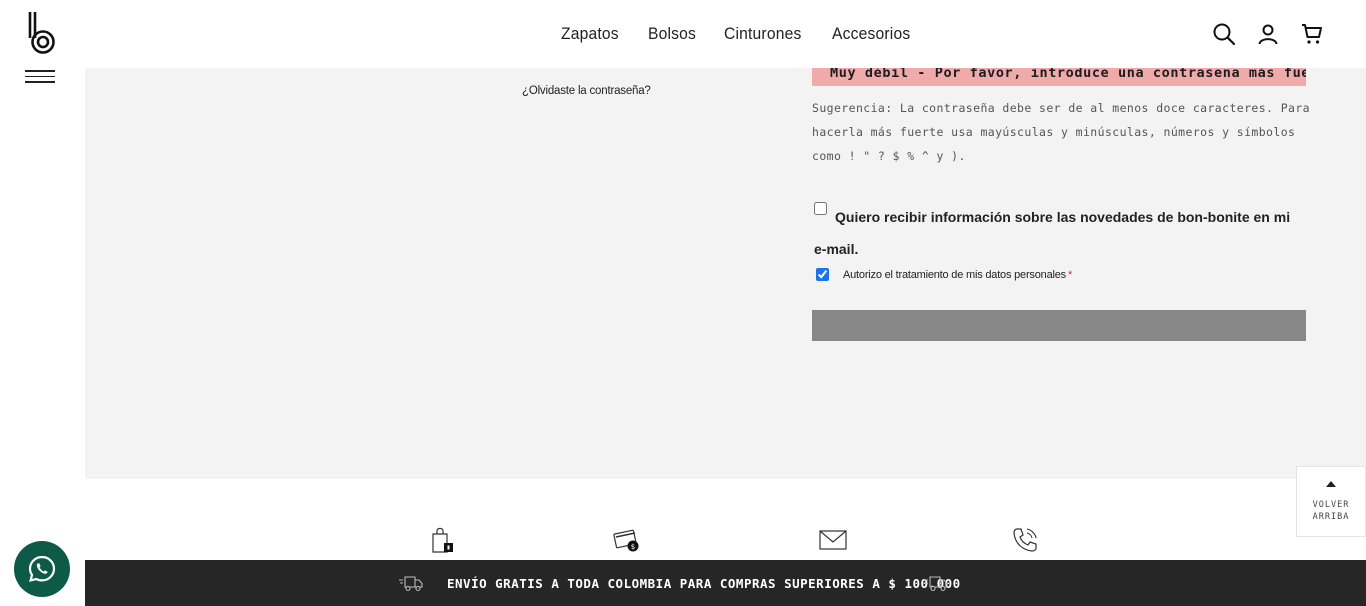 The height and width of the screenshot is (606, 1366). What do you see at coordinates (672, 34) in the screenshot?
I see `nav-item-bolsos: Bolsos` at bounding box center [672, 34].